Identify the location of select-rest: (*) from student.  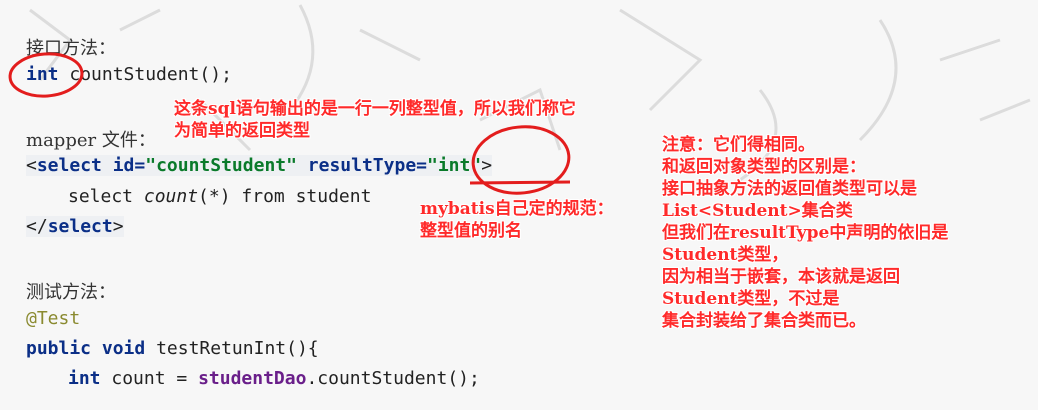
(285, 196).